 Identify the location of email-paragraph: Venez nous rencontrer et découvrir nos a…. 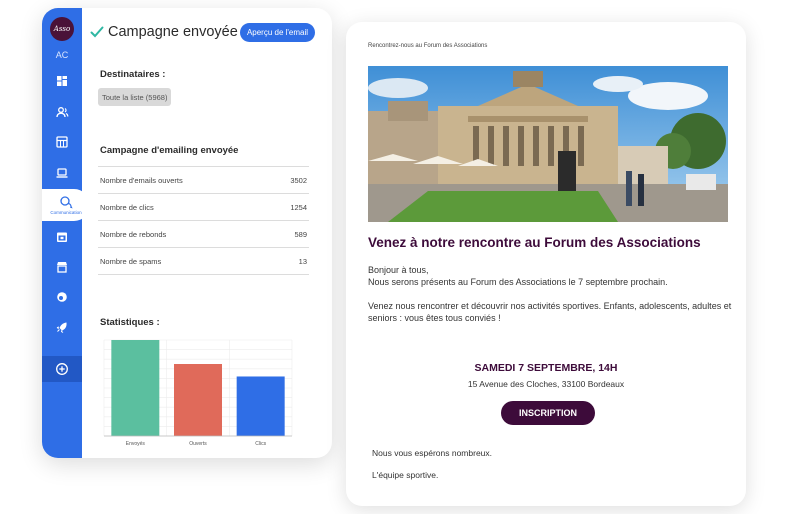
(550, 312).